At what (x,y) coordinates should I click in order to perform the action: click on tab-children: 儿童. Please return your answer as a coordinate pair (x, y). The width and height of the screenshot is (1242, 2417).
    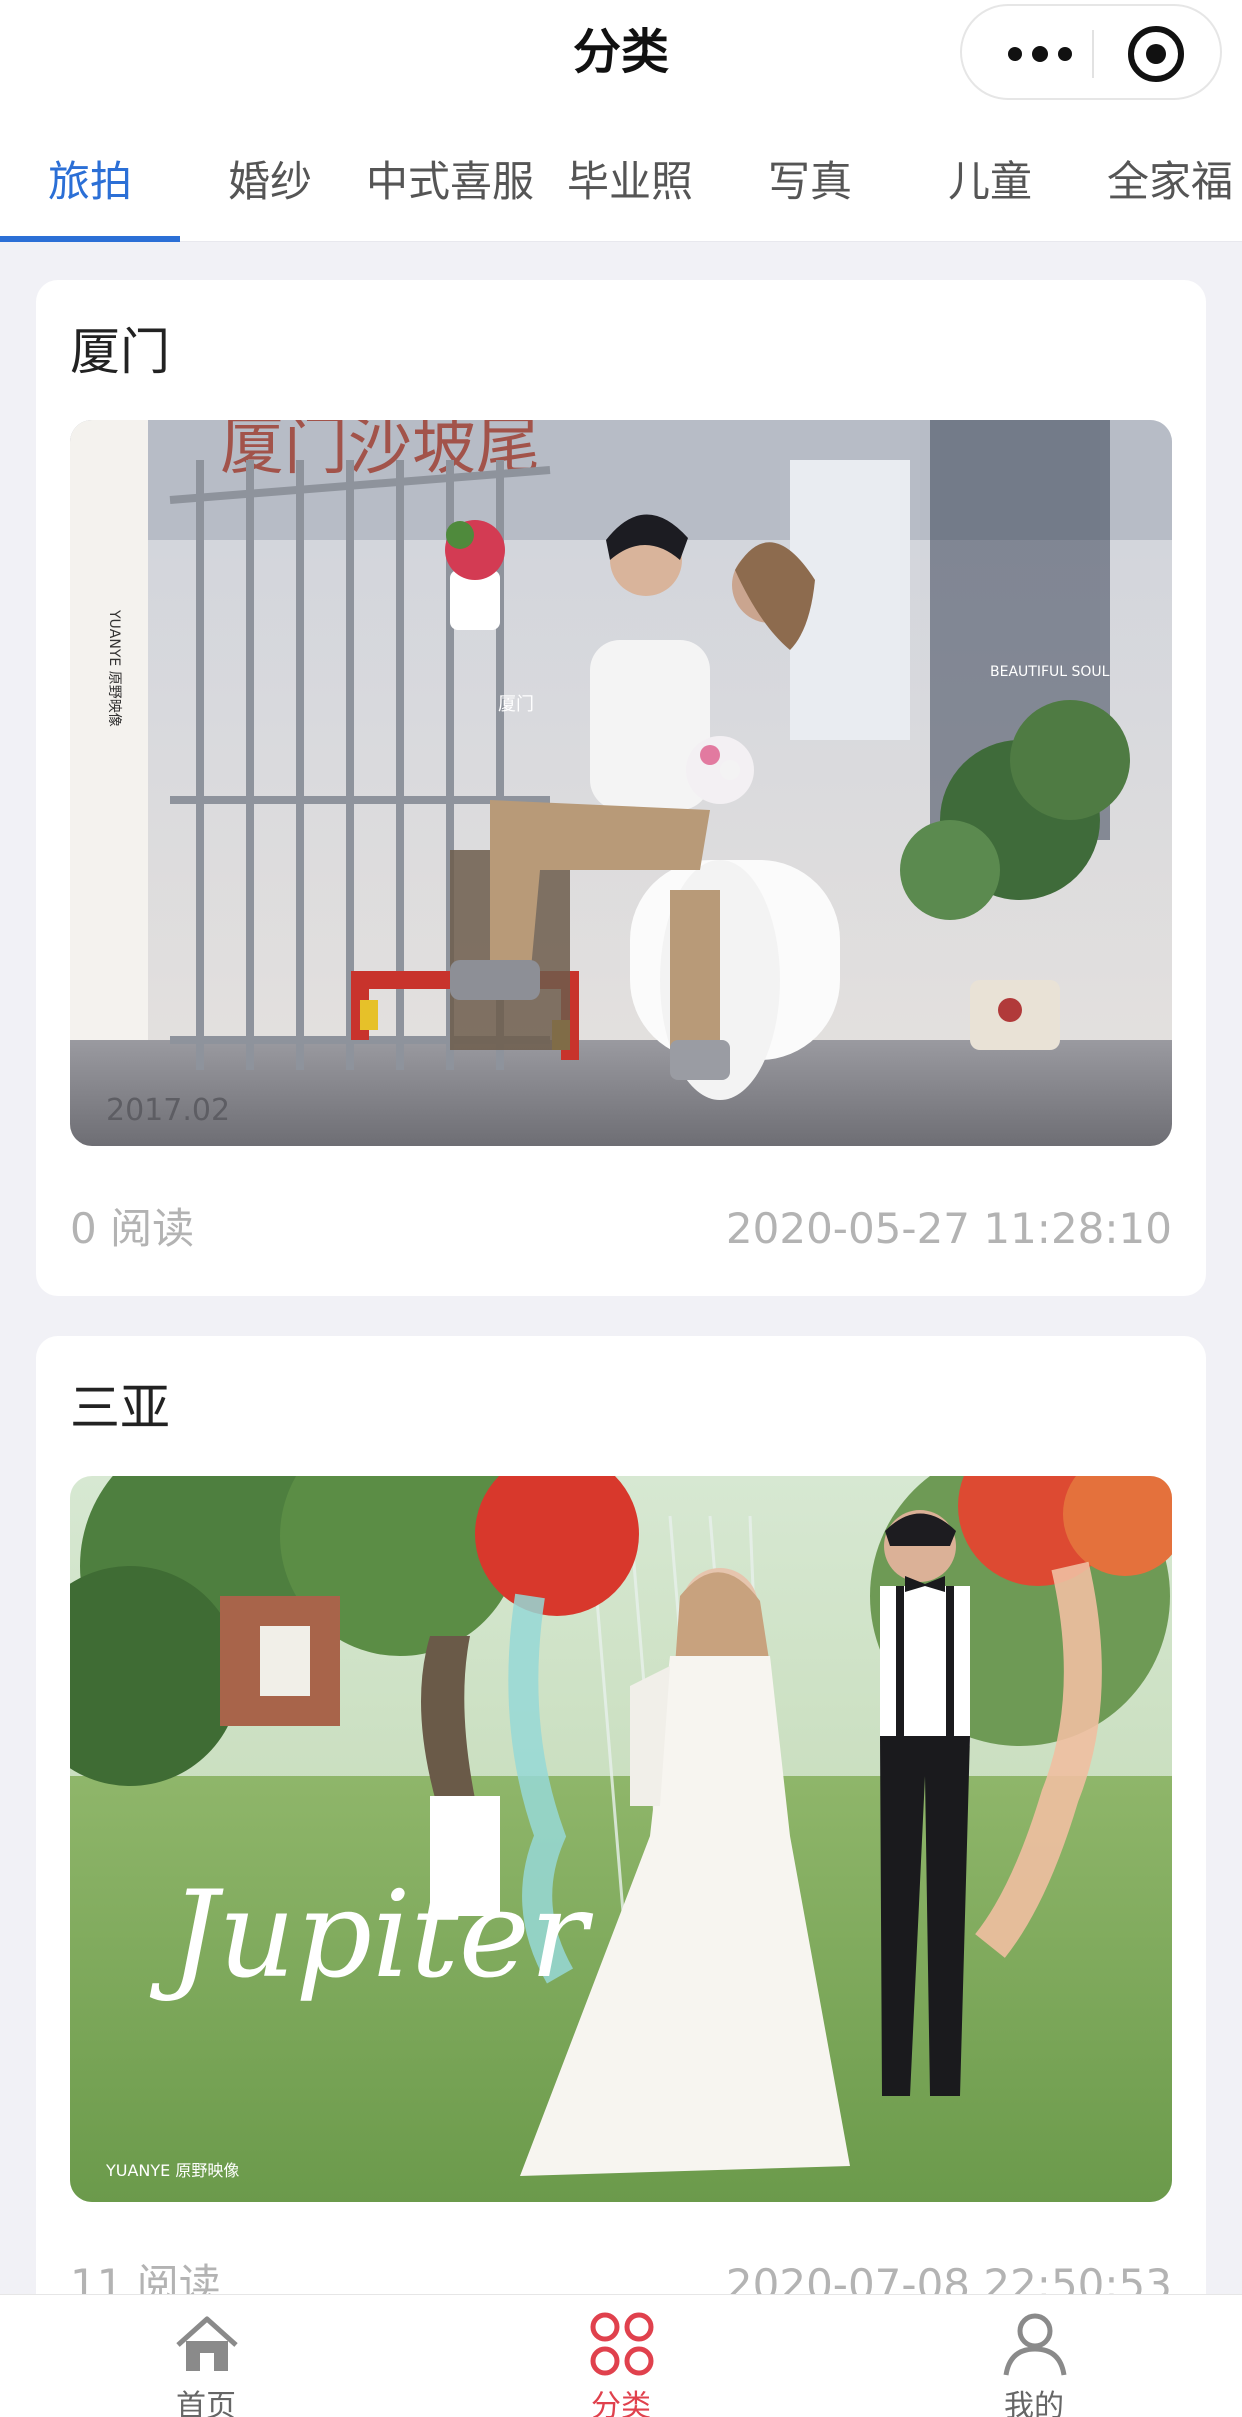
    Looking at the image, I should click on (990, 182).